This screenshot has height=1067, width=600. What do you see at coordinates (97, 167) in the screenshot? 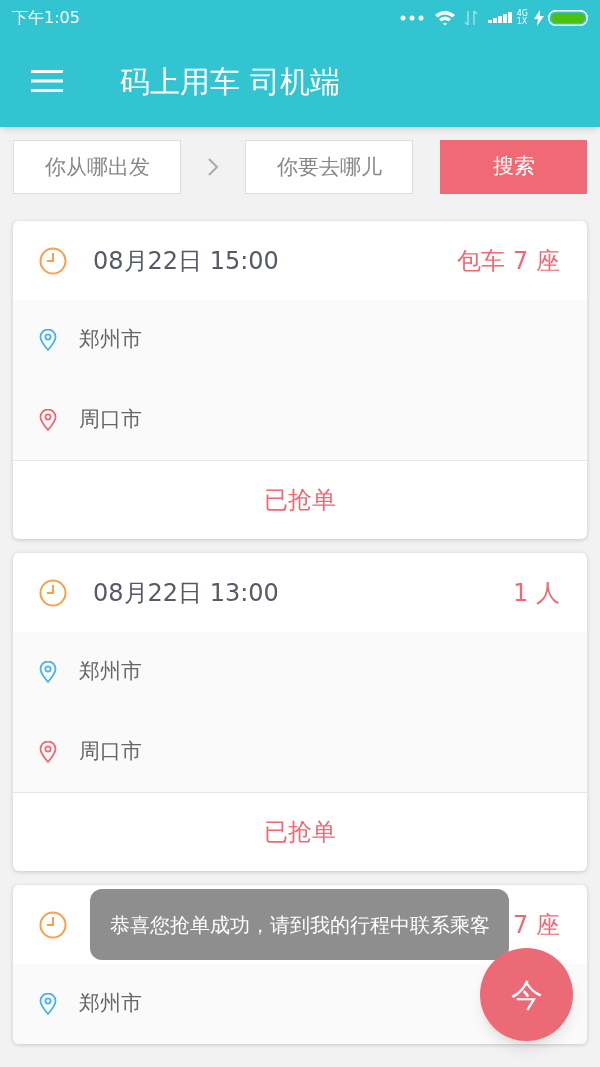
I see `origin-field: 你从哪出发` at bounding box center [97, 167].